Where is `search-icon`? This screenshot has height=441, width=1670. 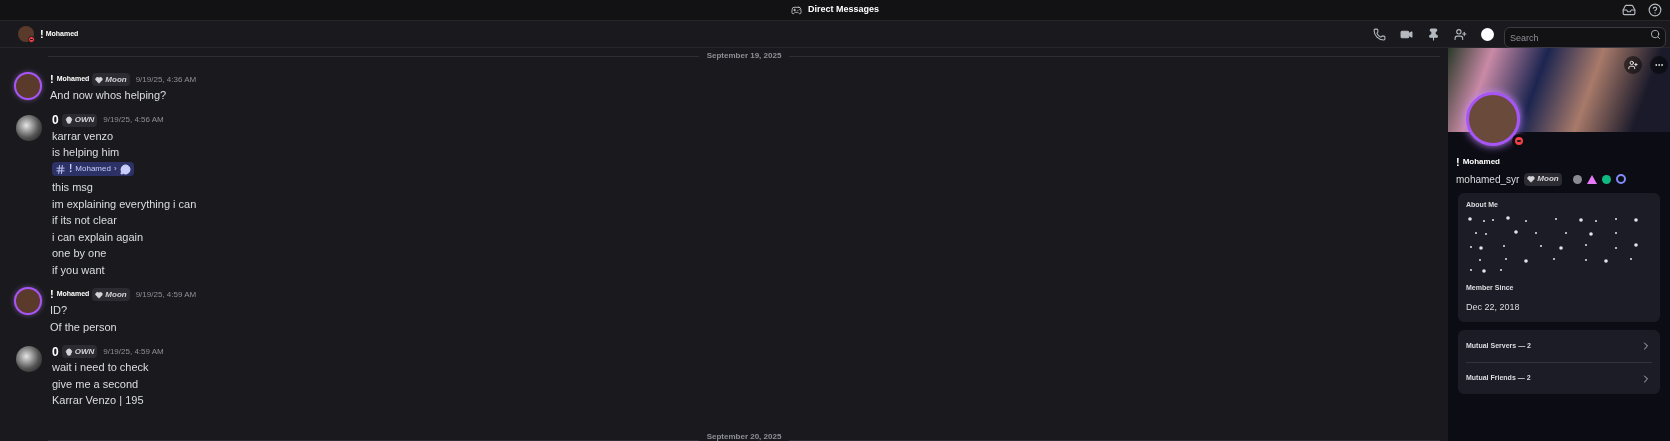 search-icon is located at coordinates (1655, 34).